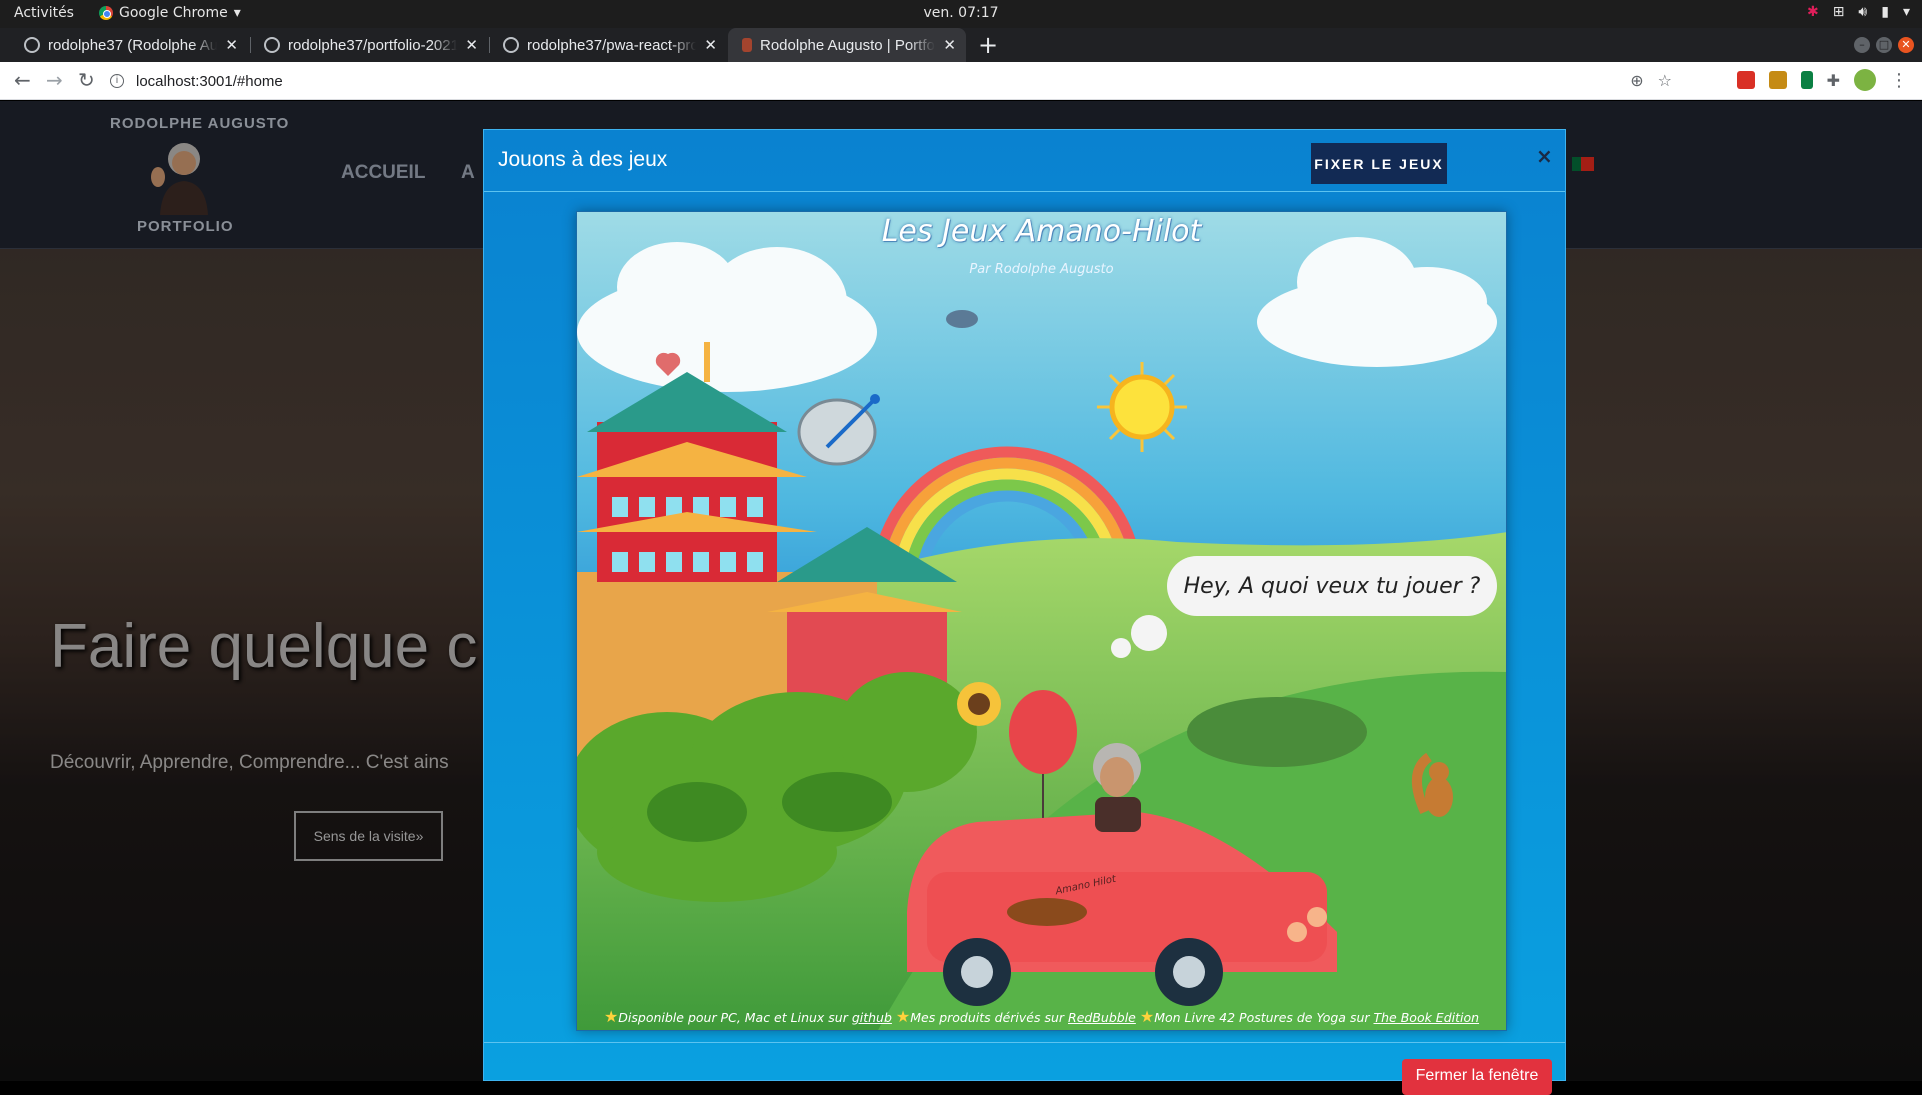 The image size is (1922, 1095). What do you see at coordinates (1149, 633) in the screenshot?
I see `speech-dot-large` at bounding box center [1149, 633].